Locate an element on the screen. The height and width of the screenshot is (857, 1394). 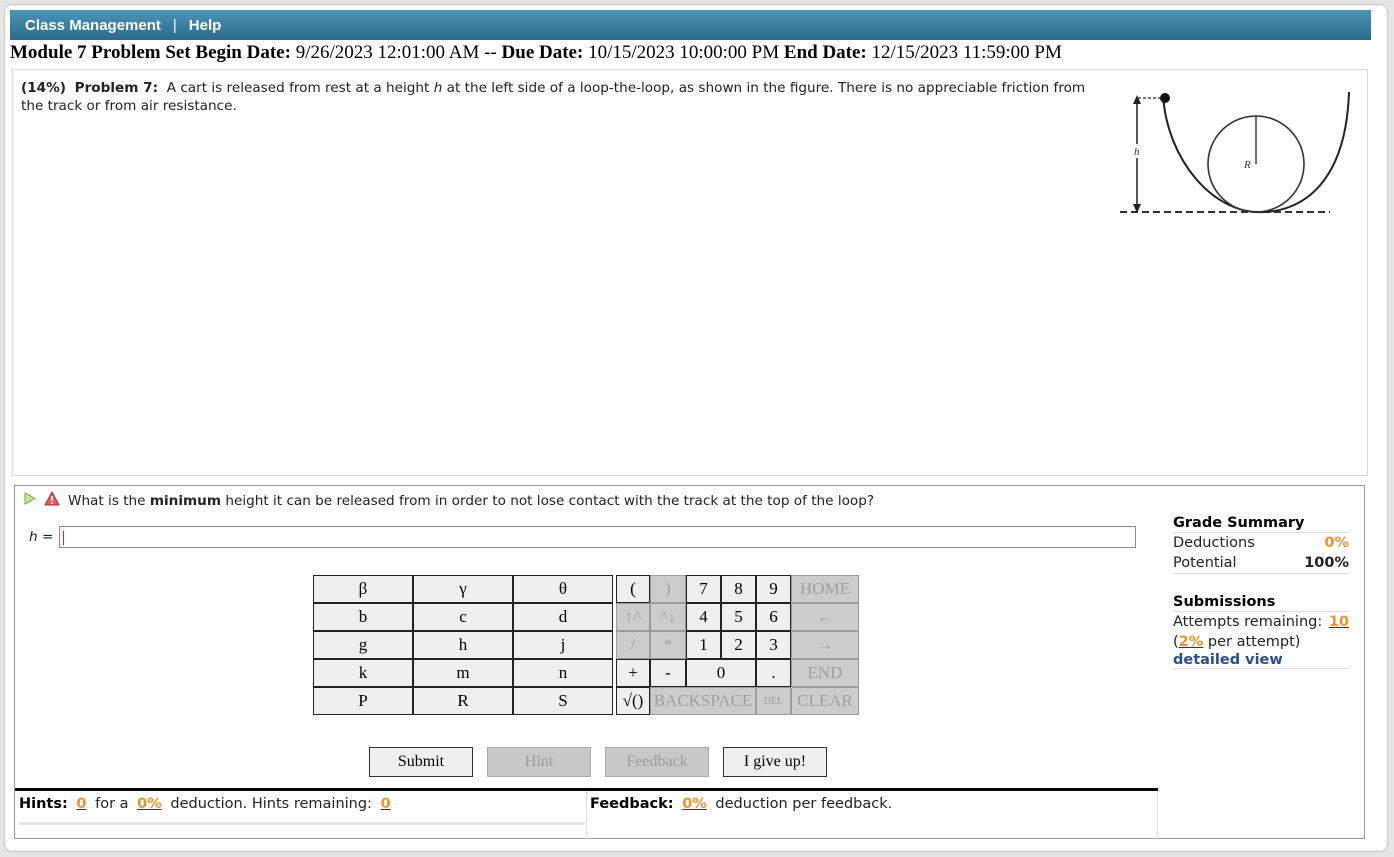
answer-row: h = is located at coordinates (583, 537).